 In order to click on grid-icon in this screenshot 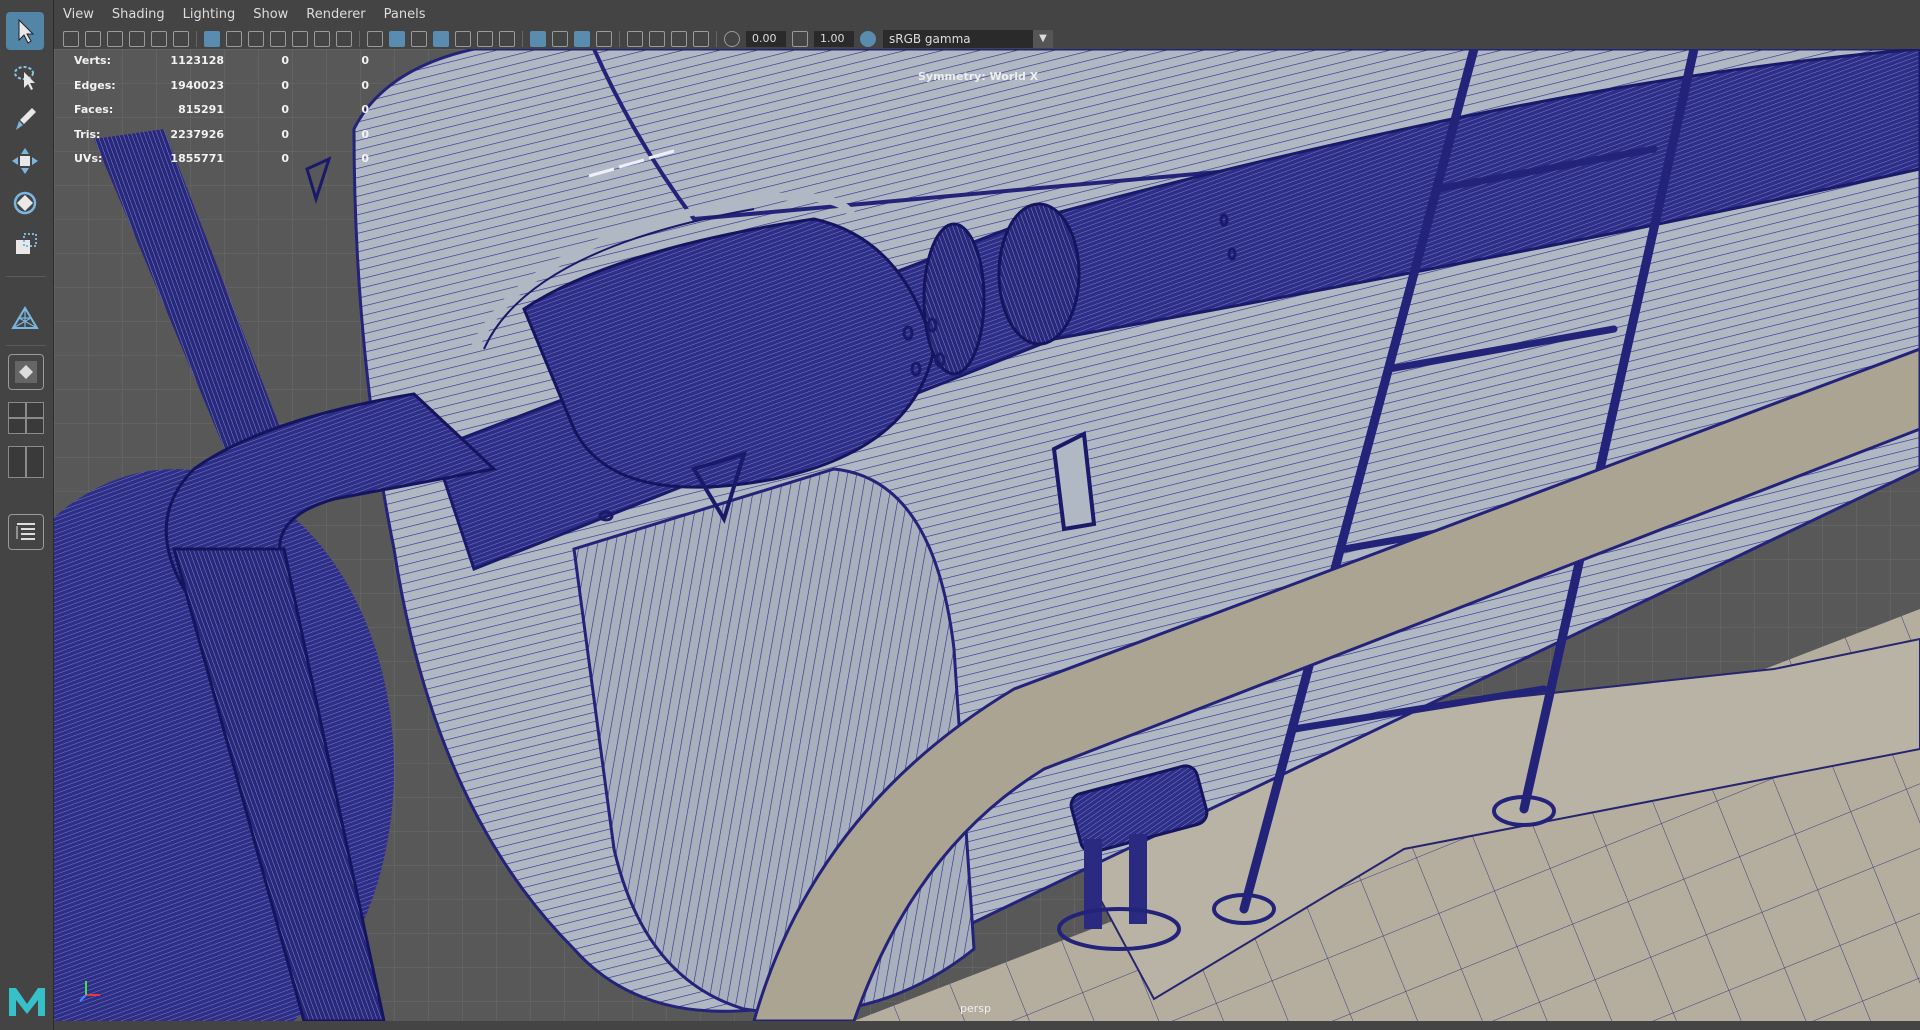, I will do `click(212, 38)`.